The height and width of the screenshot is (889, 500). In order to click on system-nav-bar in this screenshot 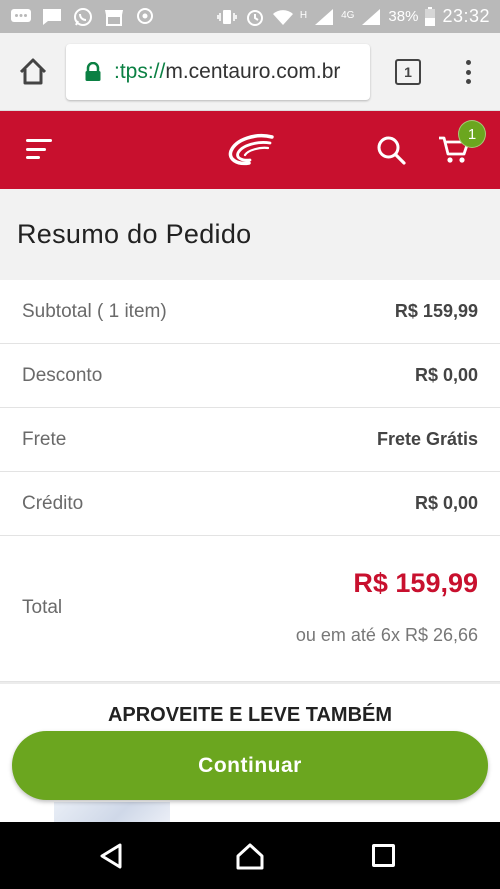, I will do `click(250, 855)`.